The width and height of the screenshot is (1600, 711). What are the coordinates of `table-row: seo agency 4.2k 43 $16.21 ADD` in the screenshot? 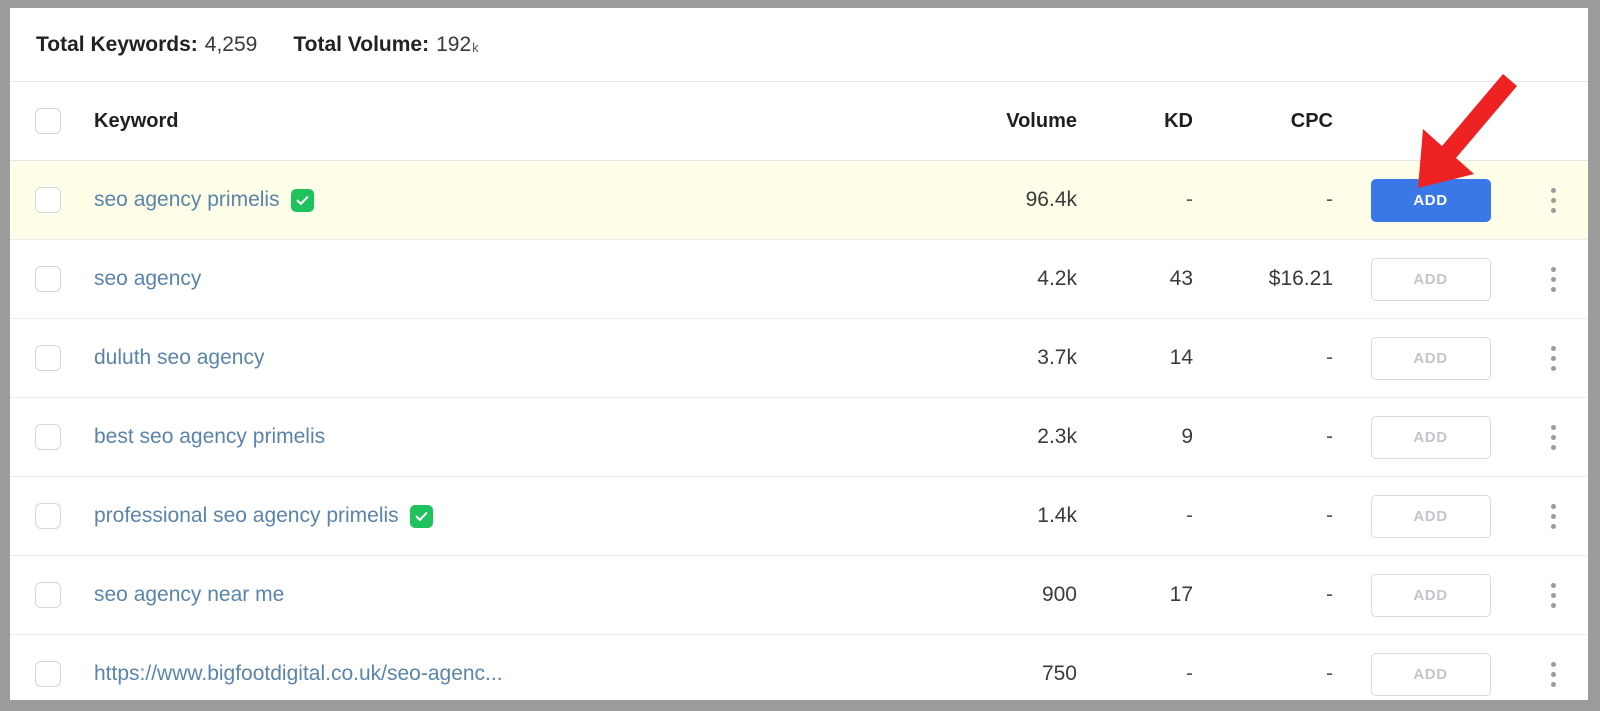 It's located at (799, 279).